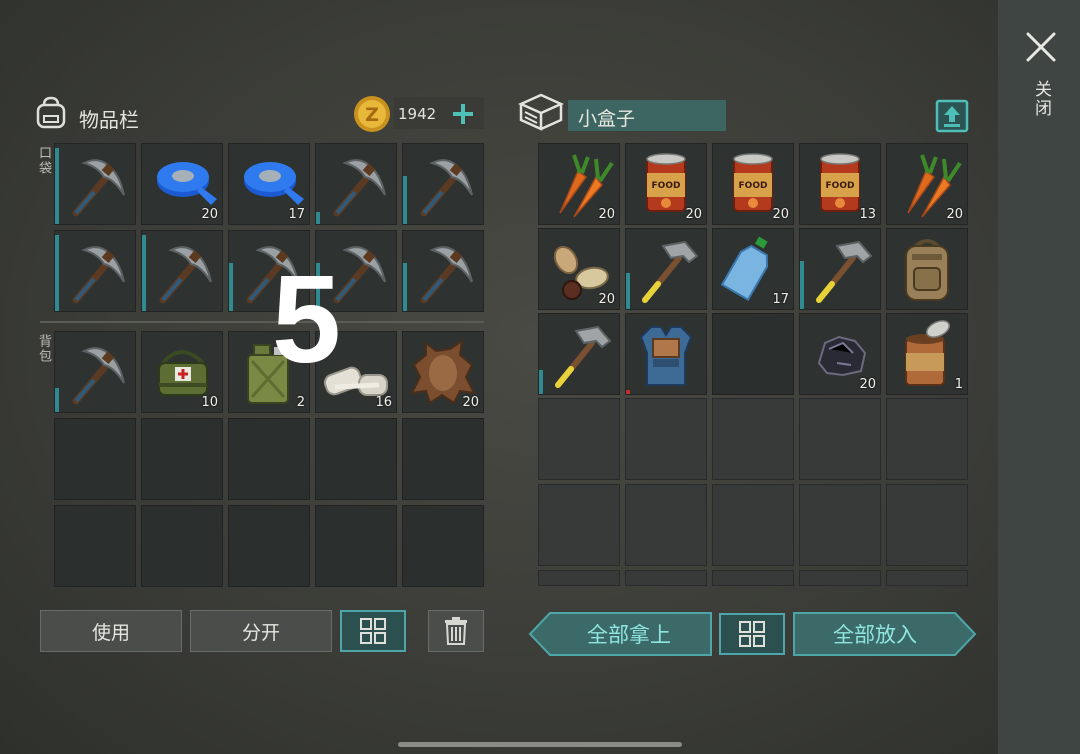 This screenshot has width=1080, height=754. I want to click on item-count: 2, so click(300, 402).